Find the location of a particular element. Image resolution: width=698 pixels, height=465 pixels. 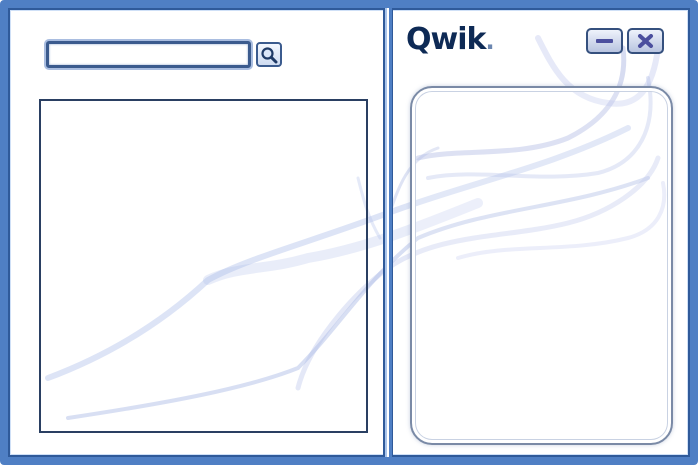

minimize-button is located at coordinates (604, 41).